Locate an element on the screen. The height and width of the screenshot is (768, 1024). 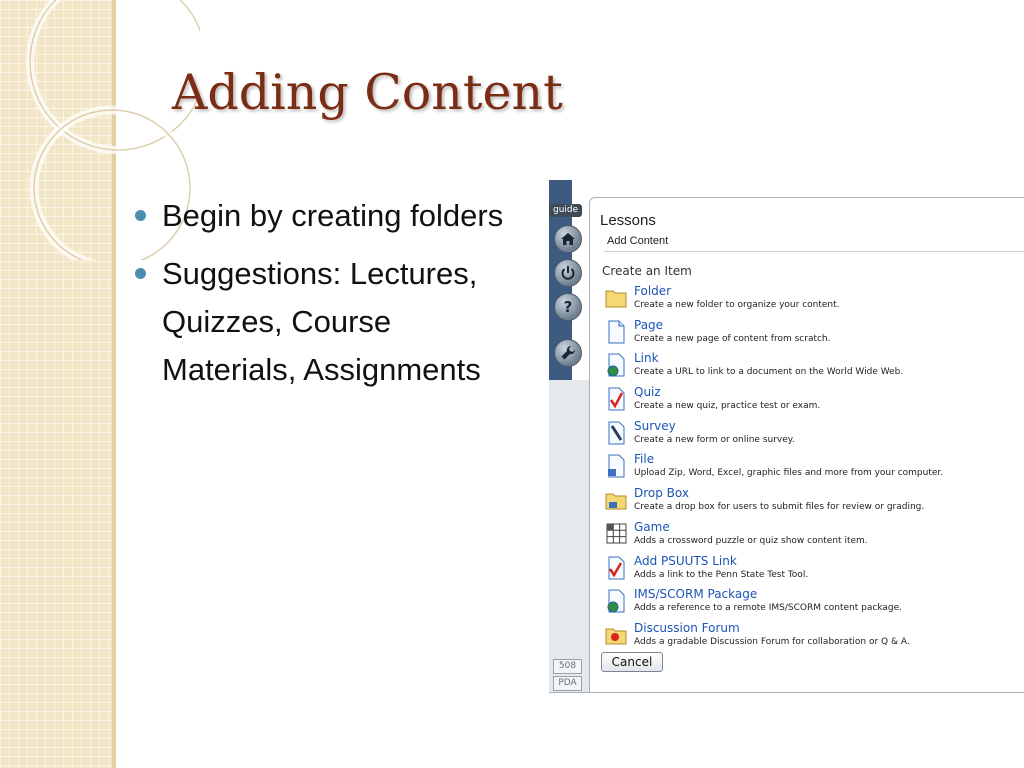
wrench-icon is located at coordinates (568, 353).